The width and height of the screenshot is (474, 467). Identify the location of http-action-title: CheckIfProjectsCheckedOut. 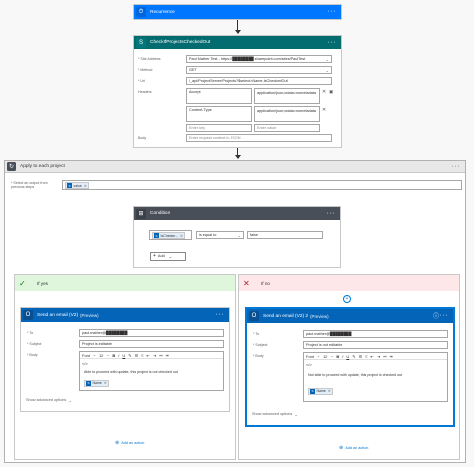
(180, 42).